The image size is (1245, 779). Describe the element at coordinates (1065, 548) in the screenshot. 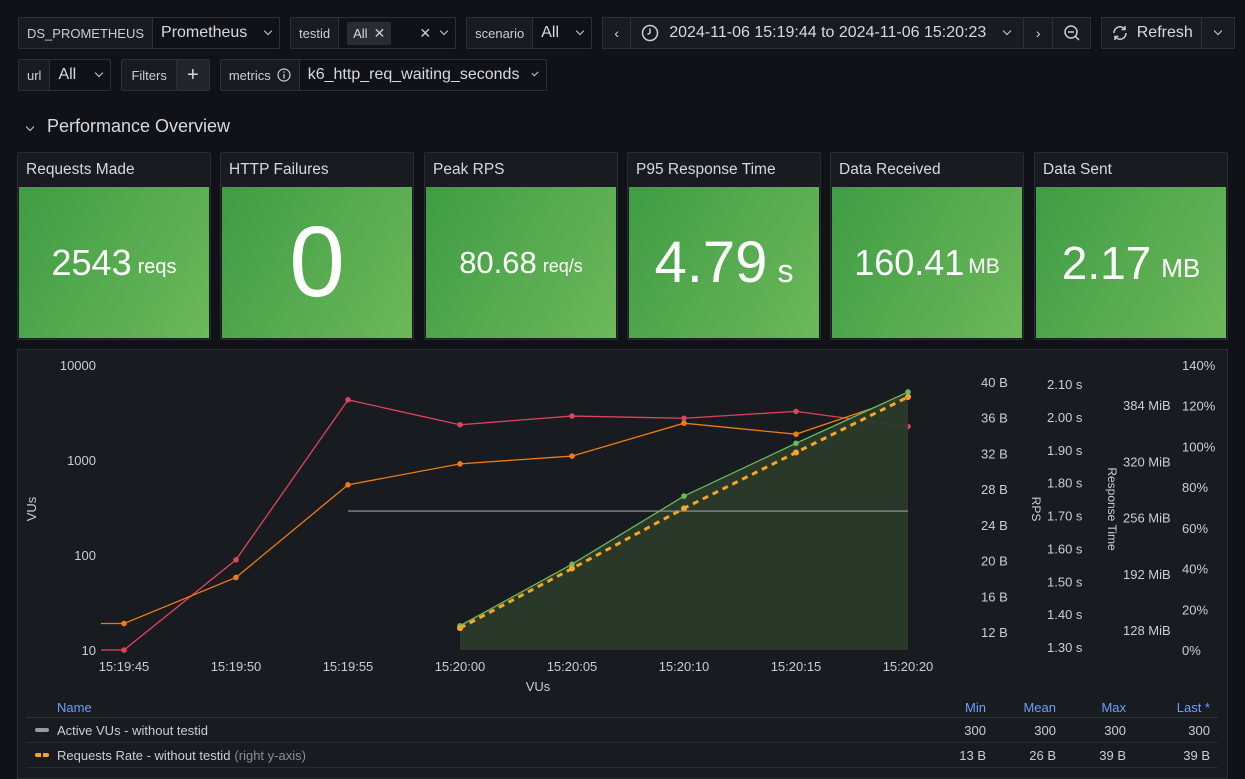

I see `right-y-tick-label: 1.60 s` at that location.